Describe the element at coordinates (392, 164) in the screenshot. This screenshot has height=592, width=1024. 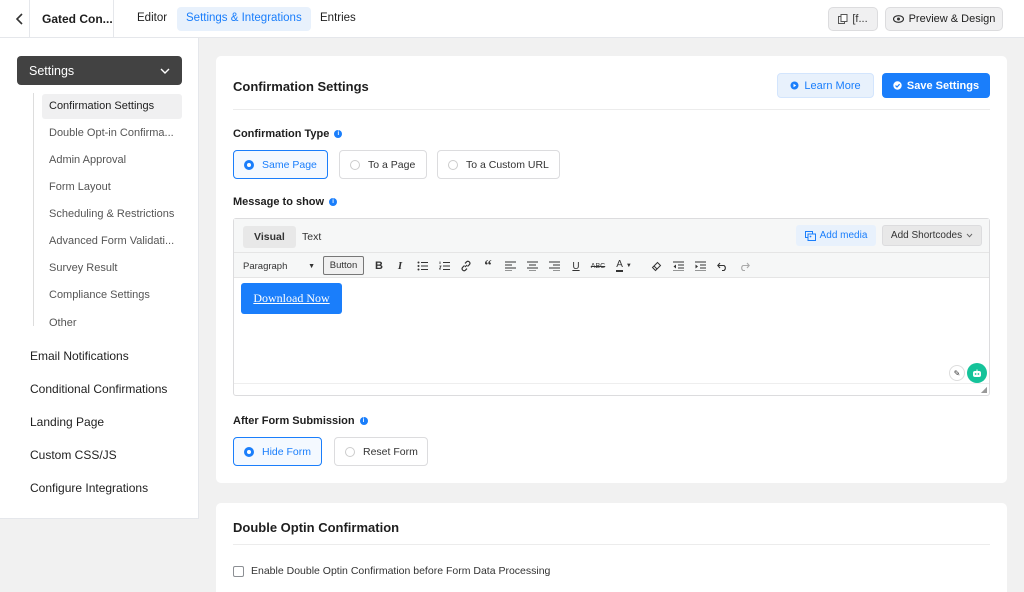
I see `radio-label: To a Page` at that location.